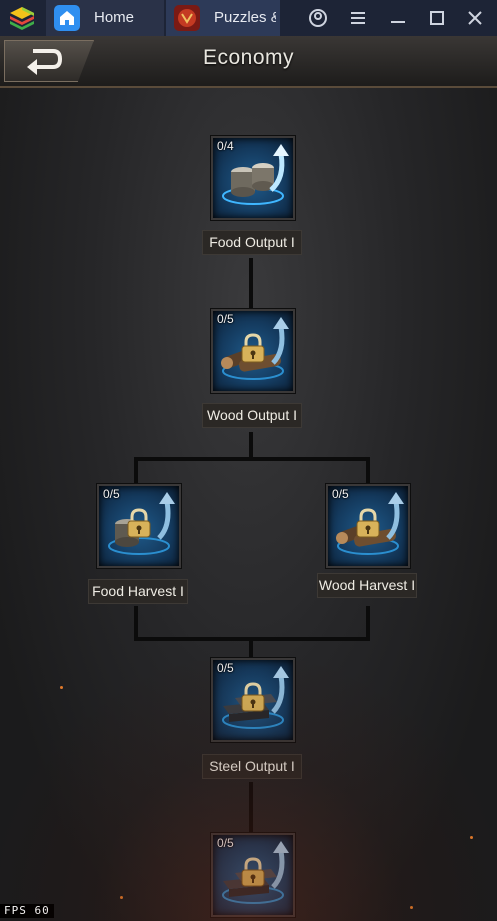 Image resolution: width=497 pixels, height=921 pixels. Describe the element at coordinates (367, 585) in the screenshot. I see `tech-node-label: Wood Harvest I` at that location.